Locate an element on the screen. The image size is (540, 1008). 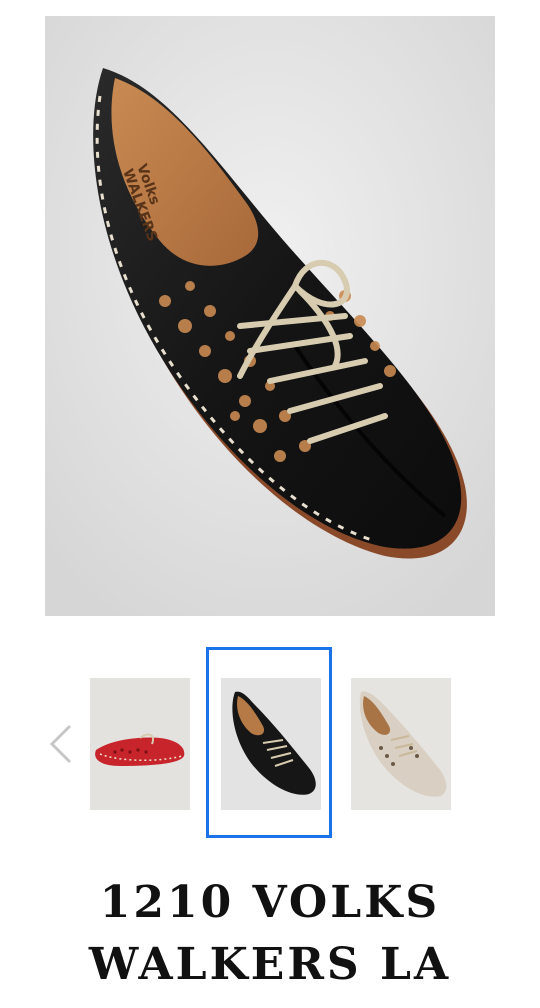
chevron-left-icon is located at coordinates (61, 744).